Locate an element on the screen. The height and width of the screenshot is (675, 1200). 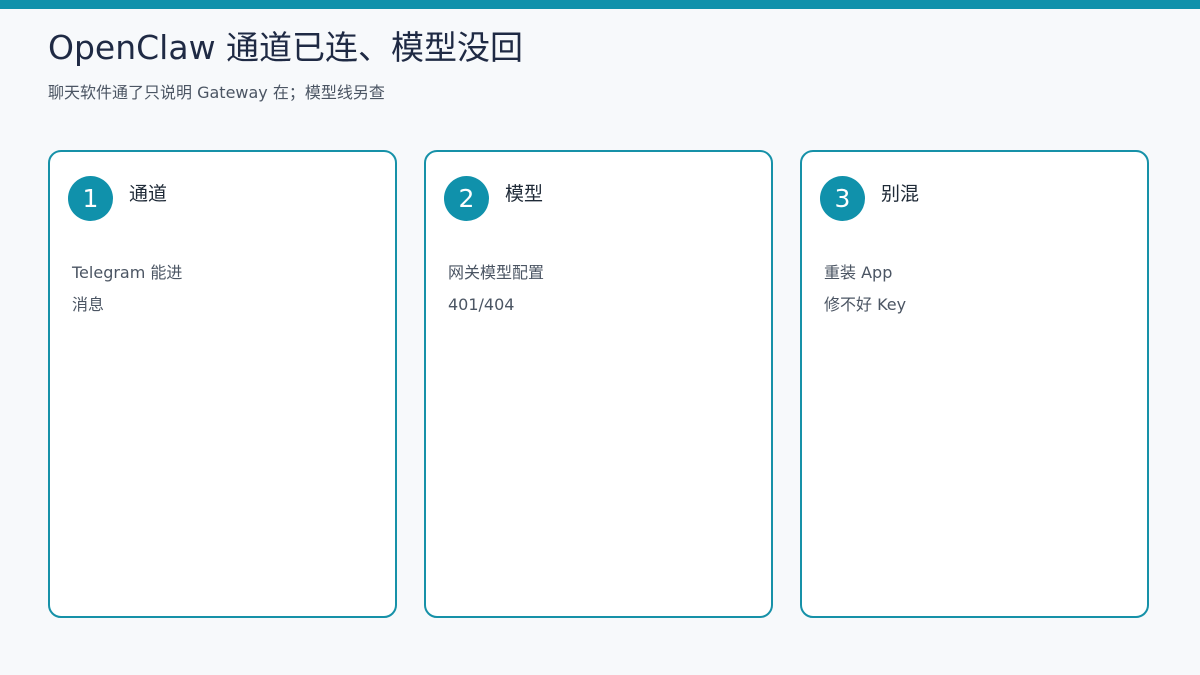
card-title: 模型 is located at coordinates (524, 194).